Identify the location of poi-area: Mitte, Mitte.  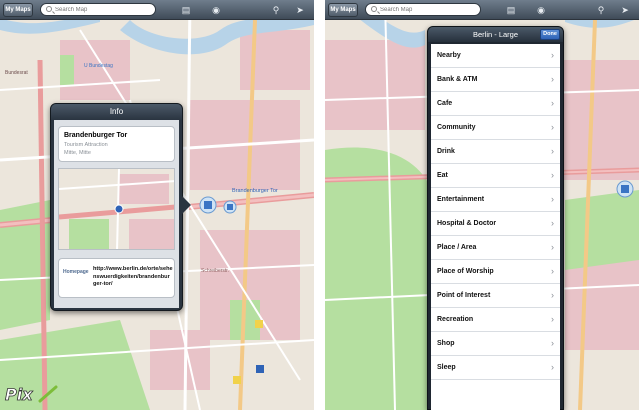
(77, 153).